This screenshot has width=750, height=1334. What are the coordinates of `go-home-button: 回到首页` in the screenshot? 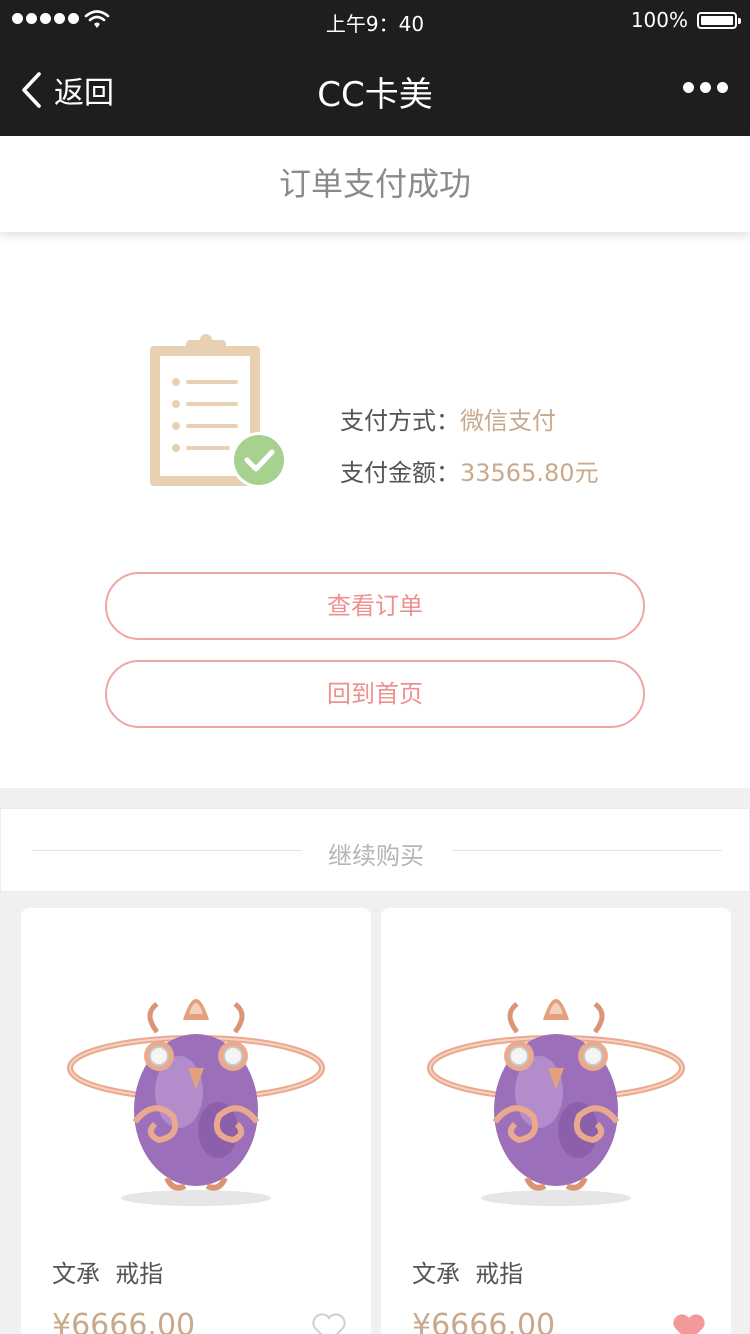 It's located at (375, 694).